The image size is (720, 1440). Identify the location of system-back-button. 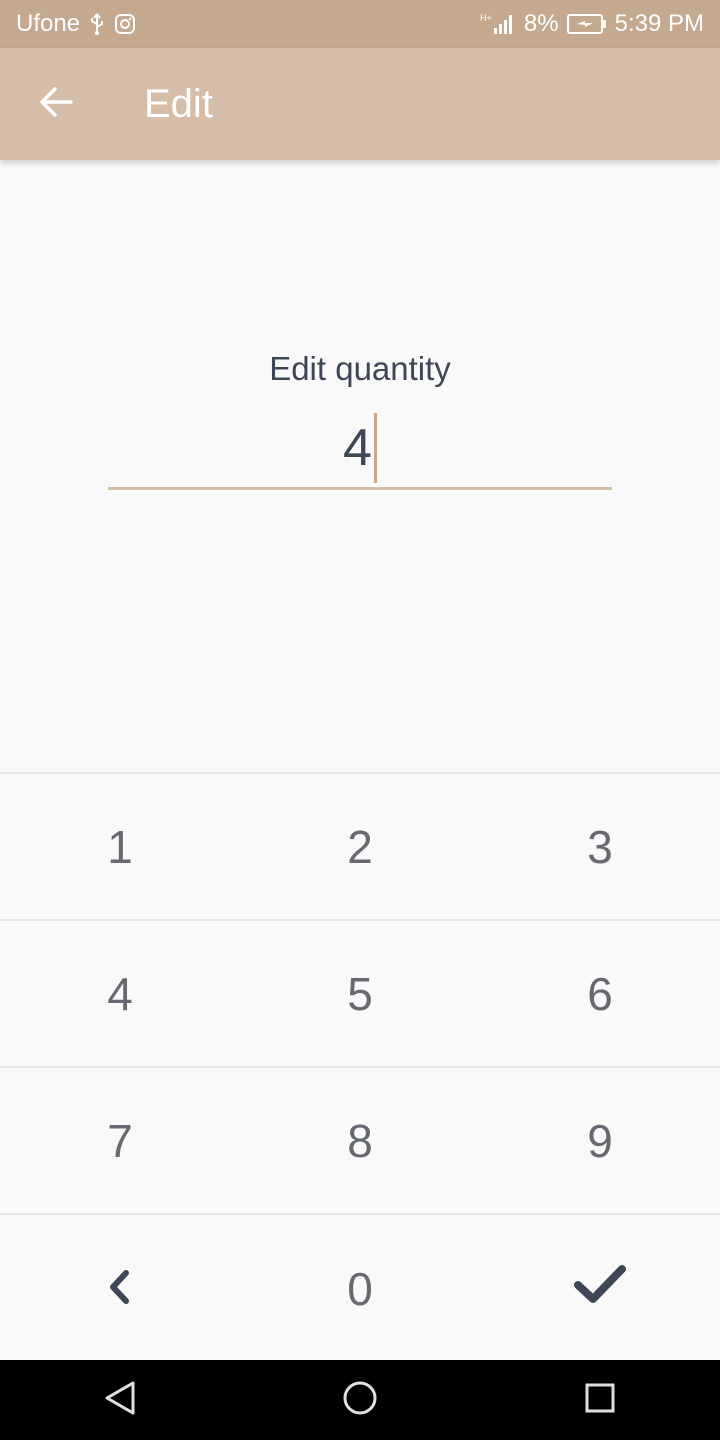
(120, 1400).